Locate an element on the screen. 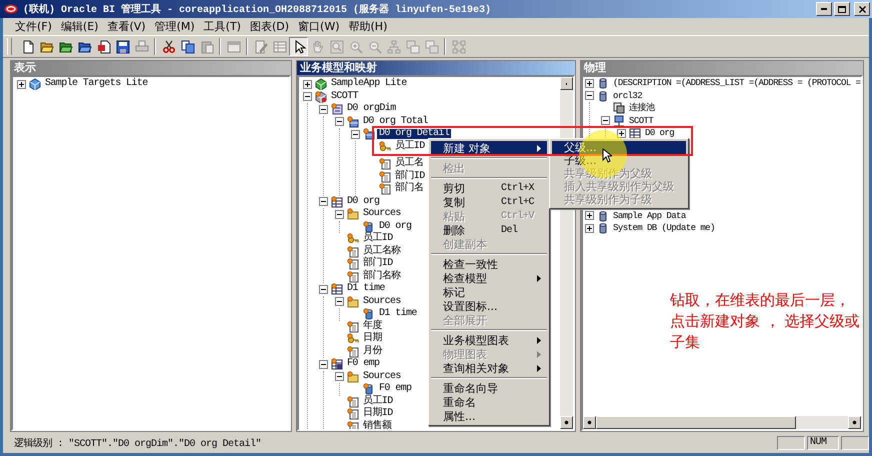 This screenshot has height=456, width=872. zoom-out-icon is located at coordinates (375, 47).